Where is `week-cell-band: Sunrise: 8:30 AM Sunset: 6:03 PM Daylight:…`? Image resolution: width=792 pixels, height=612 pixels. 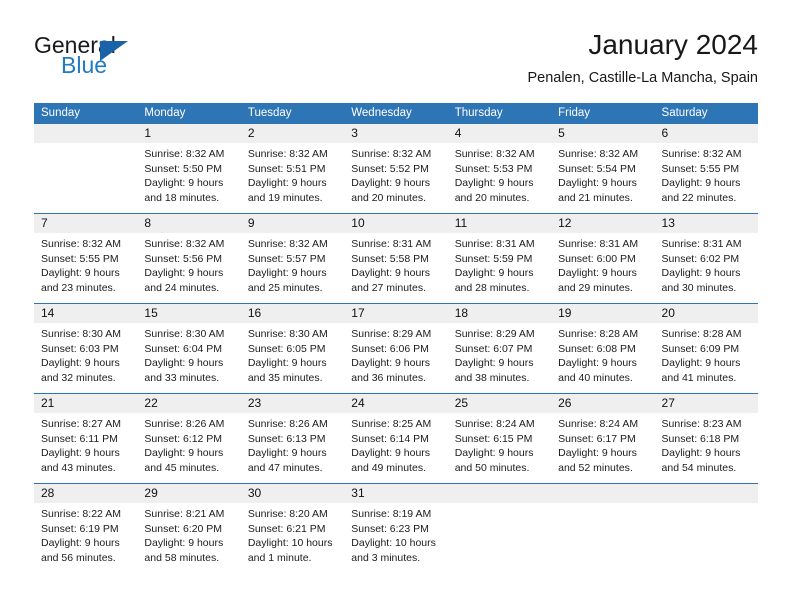
week-cell-band: Sunrise: 8:30 AM Sunset: 6:03 PM Daylight:… is located at coordinates (396, 358).